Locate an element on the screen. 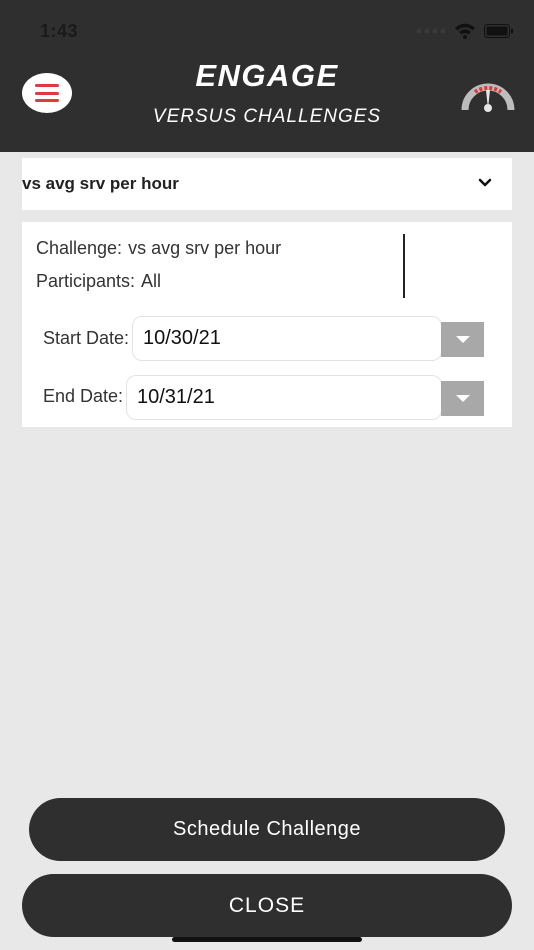 The image size is (534, 950). close-button: CLOSE is located at coordinates (267, 905).